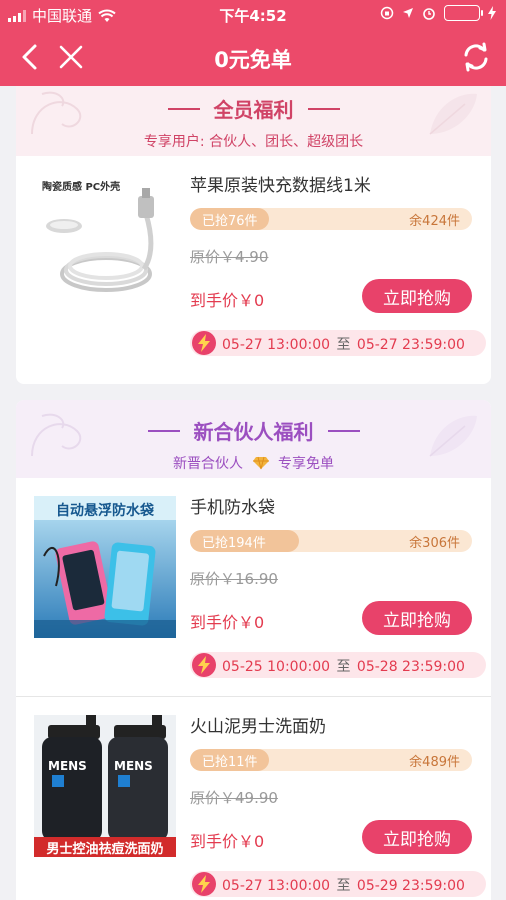 The height and width of the screenshot is (900, 506). I want to click on nav-bar: 0元免单, so click(253, 58).